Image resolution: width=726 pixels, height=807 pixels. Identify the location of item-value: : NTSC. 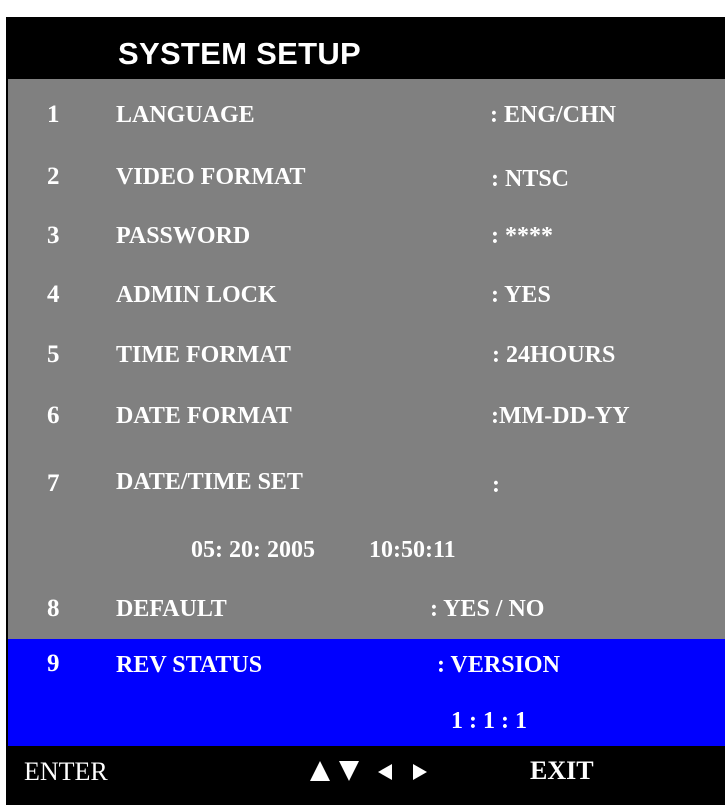
(530, 179).